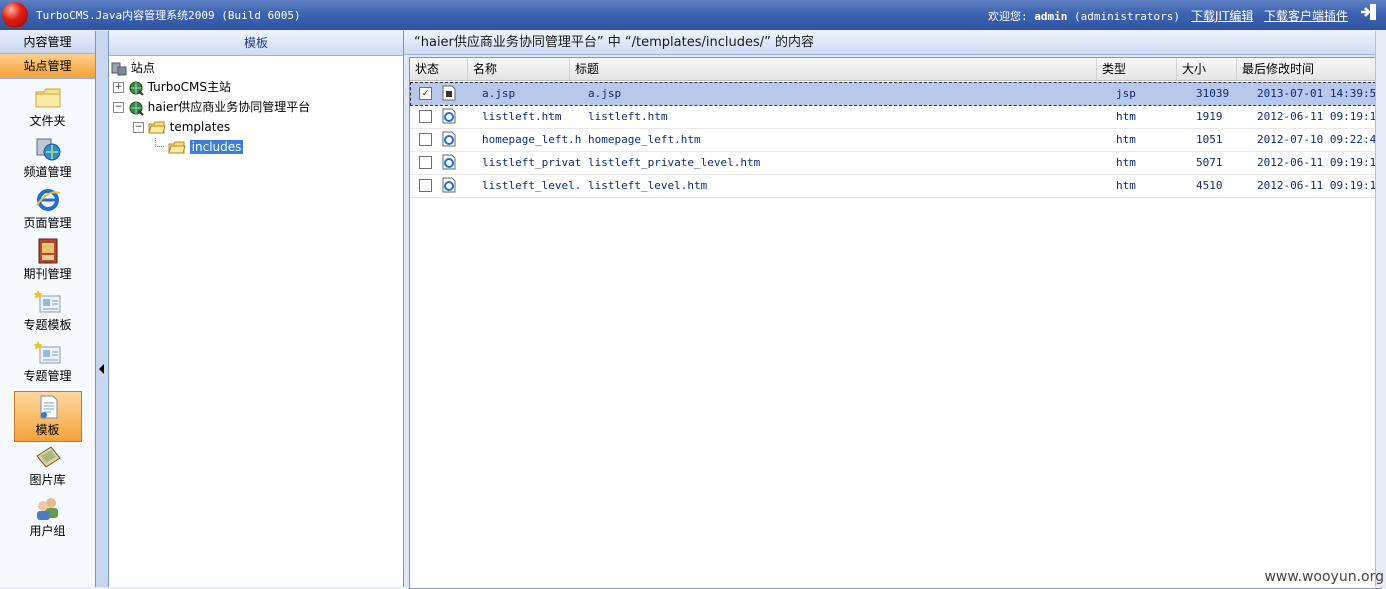 This screenshot has width=1386, height=589. I want to click on cell-name: a.jsp, so click(499, 93).